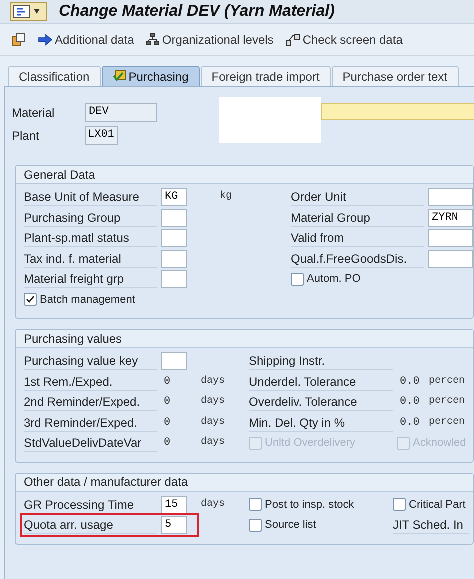 The height and width of the screenshot is (579, 474). I want to click on field-label: Valid from, so click(357, 238).